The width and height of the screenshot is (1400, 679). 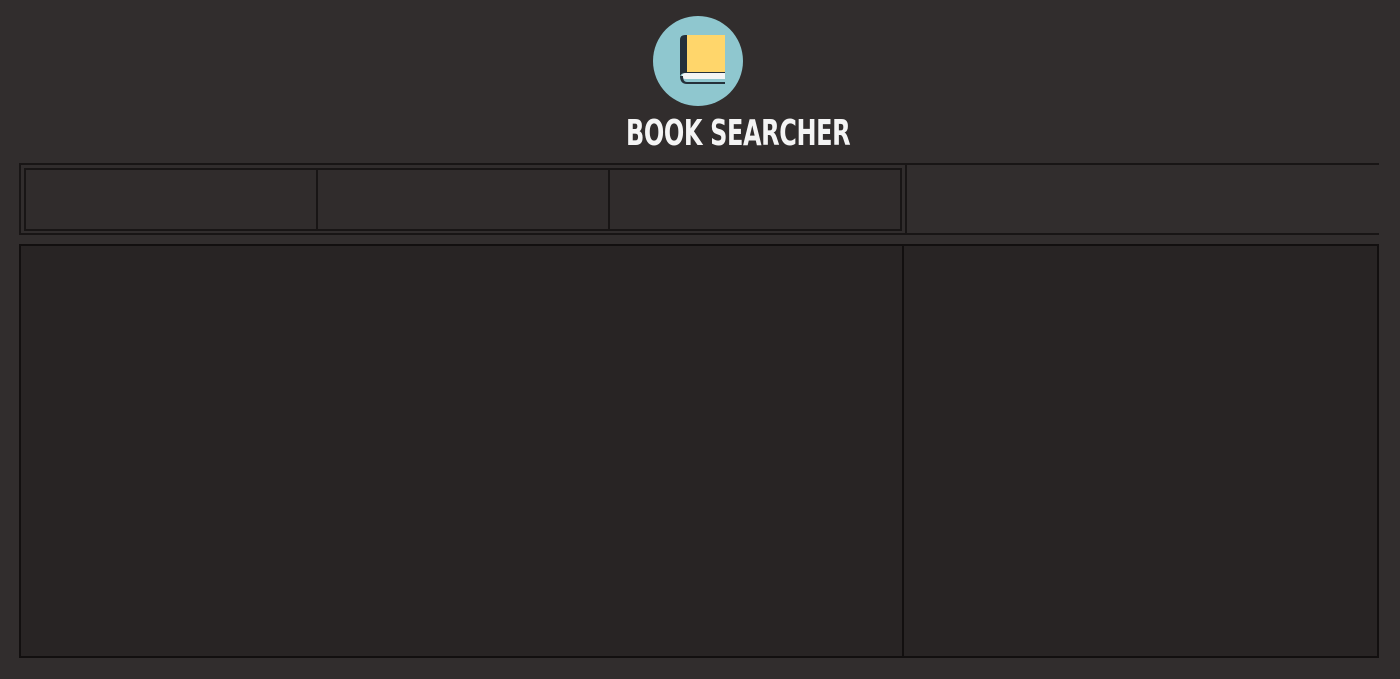 What do you see at coordinates (738, 133) in the screenshot?
I see `app-title: BOOK SEARCHER` at bounding box center [738, 133].